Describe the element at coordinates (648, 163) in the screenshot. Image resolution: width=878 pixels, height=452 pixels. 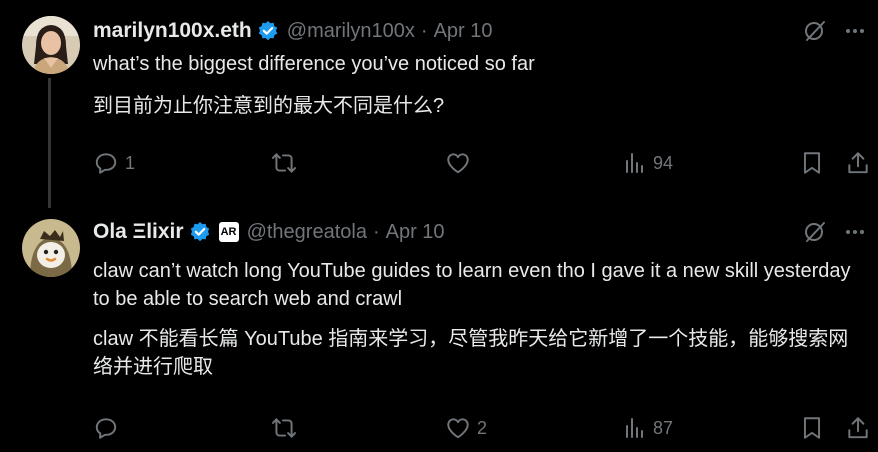
I see `views-button: 94` at that location.